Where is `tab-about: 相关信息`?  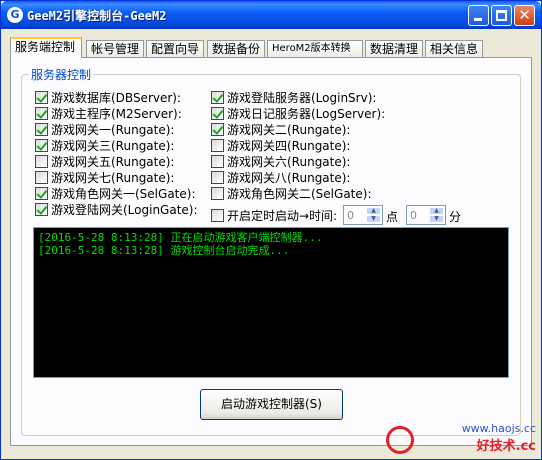 tab-about: 相关信息 is located at coordinates (454, 48).